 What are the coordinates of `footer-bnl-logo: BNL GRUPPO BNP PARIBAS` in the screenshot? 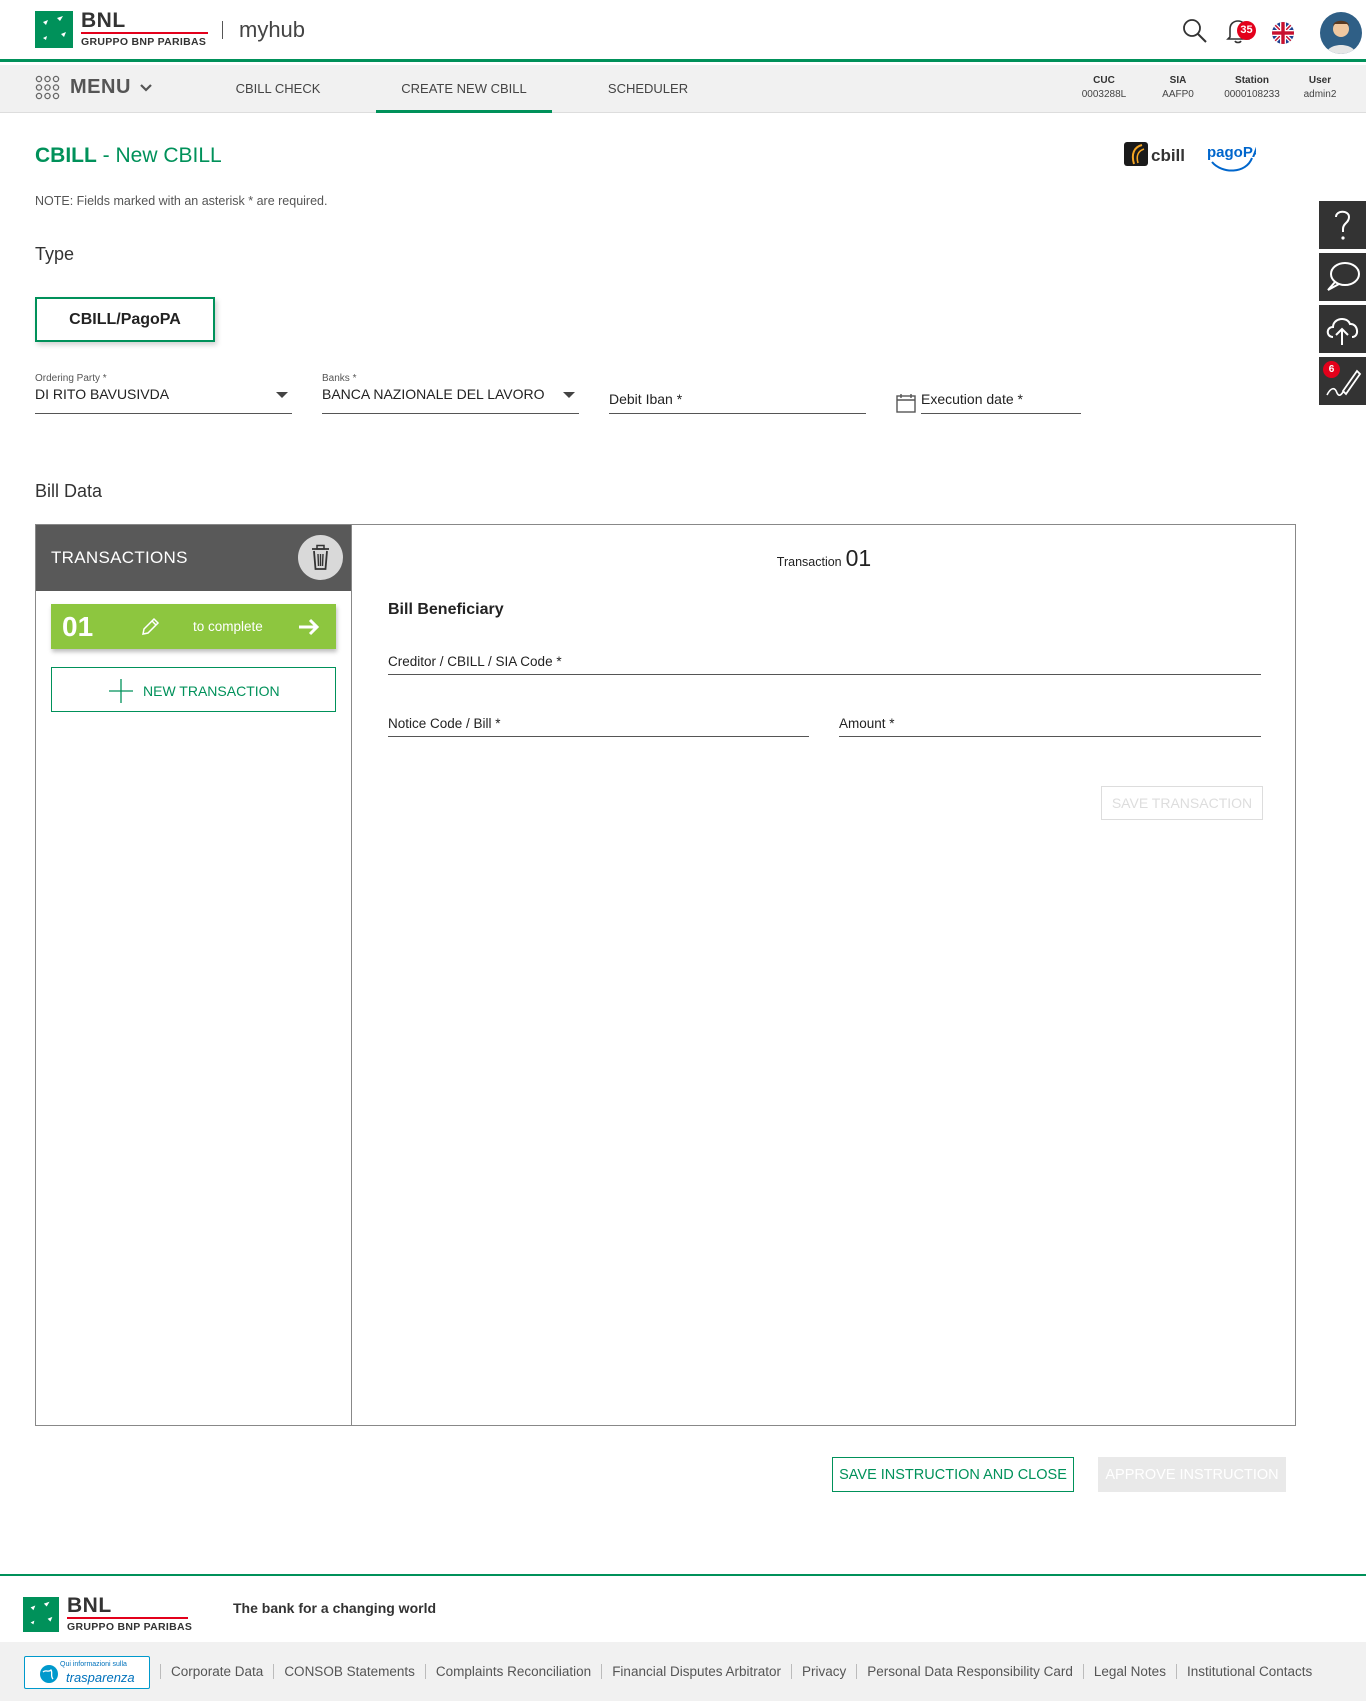 It's located at (108, 1613).